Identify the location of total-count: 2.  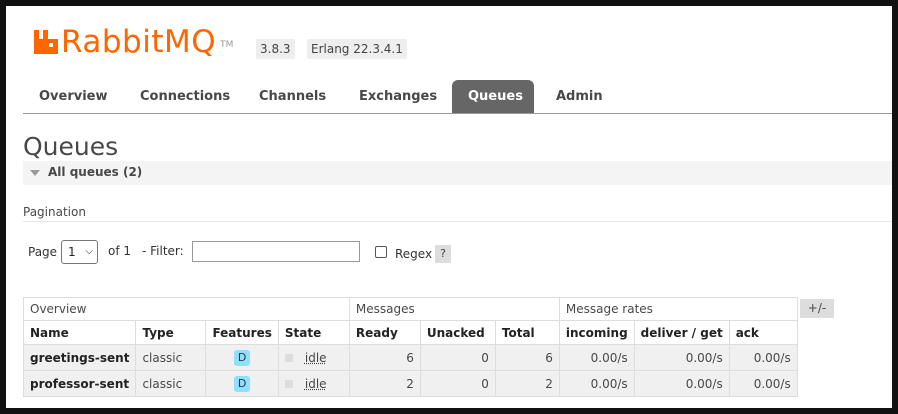
(527, 383).